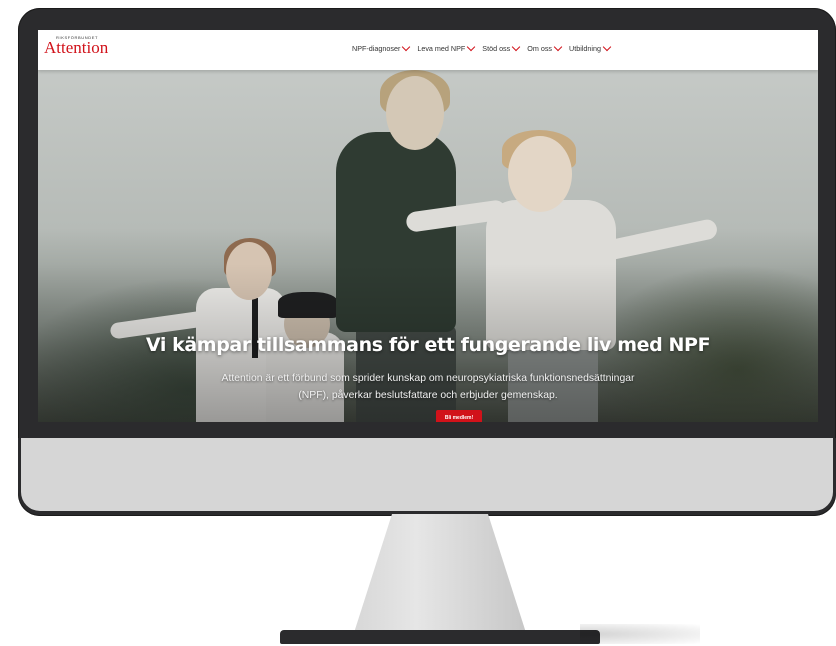  I want to click on stand-shadow, so click(640, 634).